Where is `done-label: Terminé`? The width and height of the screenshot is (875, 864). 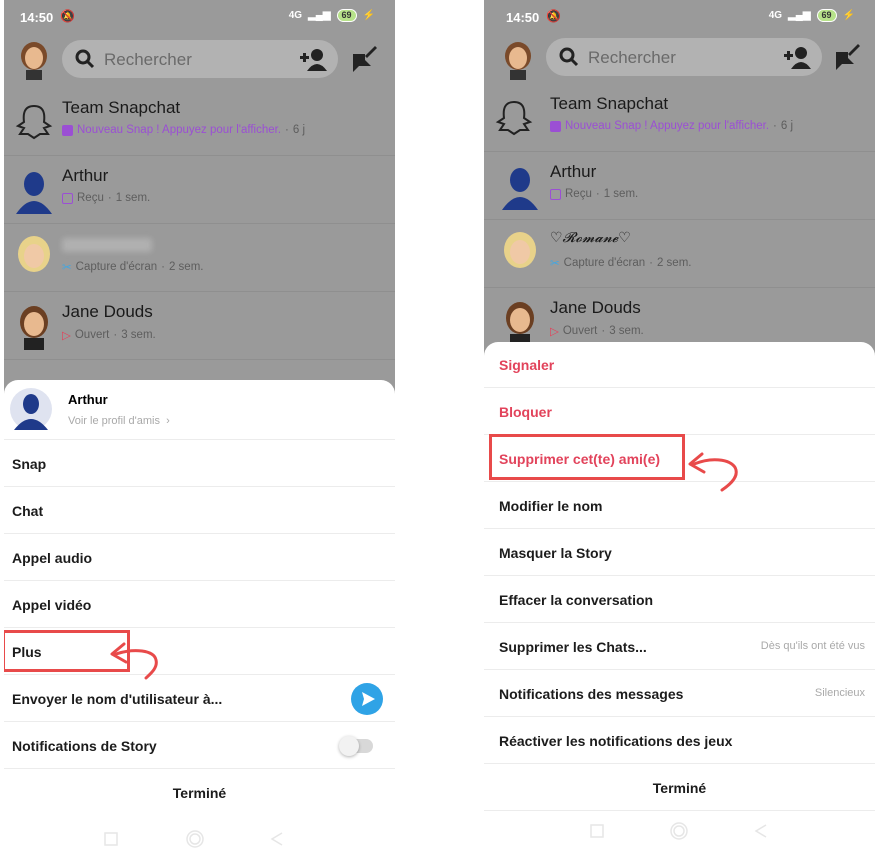
done-label: Terminé is located at coordinates (679, 788).